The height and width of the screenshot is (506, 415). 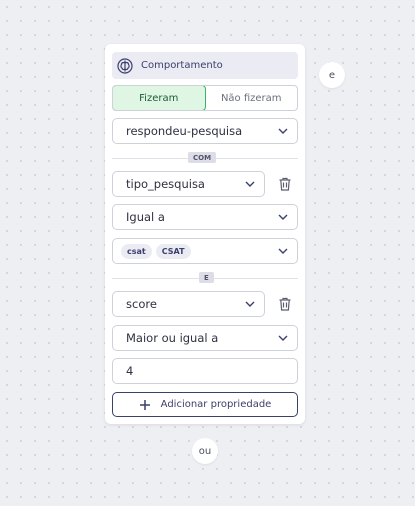 I want to click on value-chip: CSAT, so click(x=173, y=251).